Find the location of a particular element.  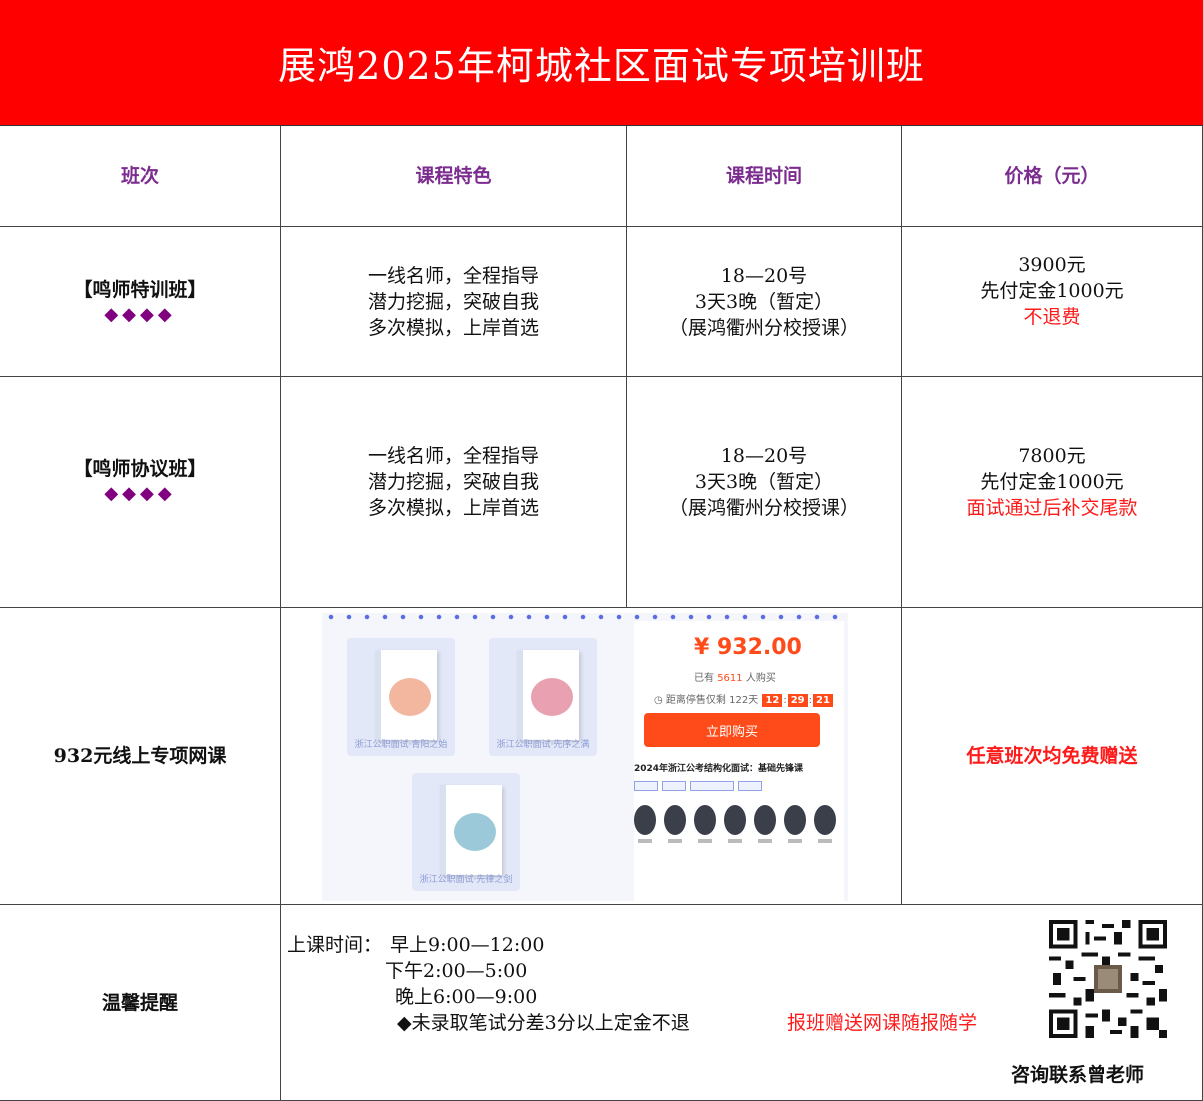

class-name: 【鸣师特训班】 is located at coordinates (140, 289).